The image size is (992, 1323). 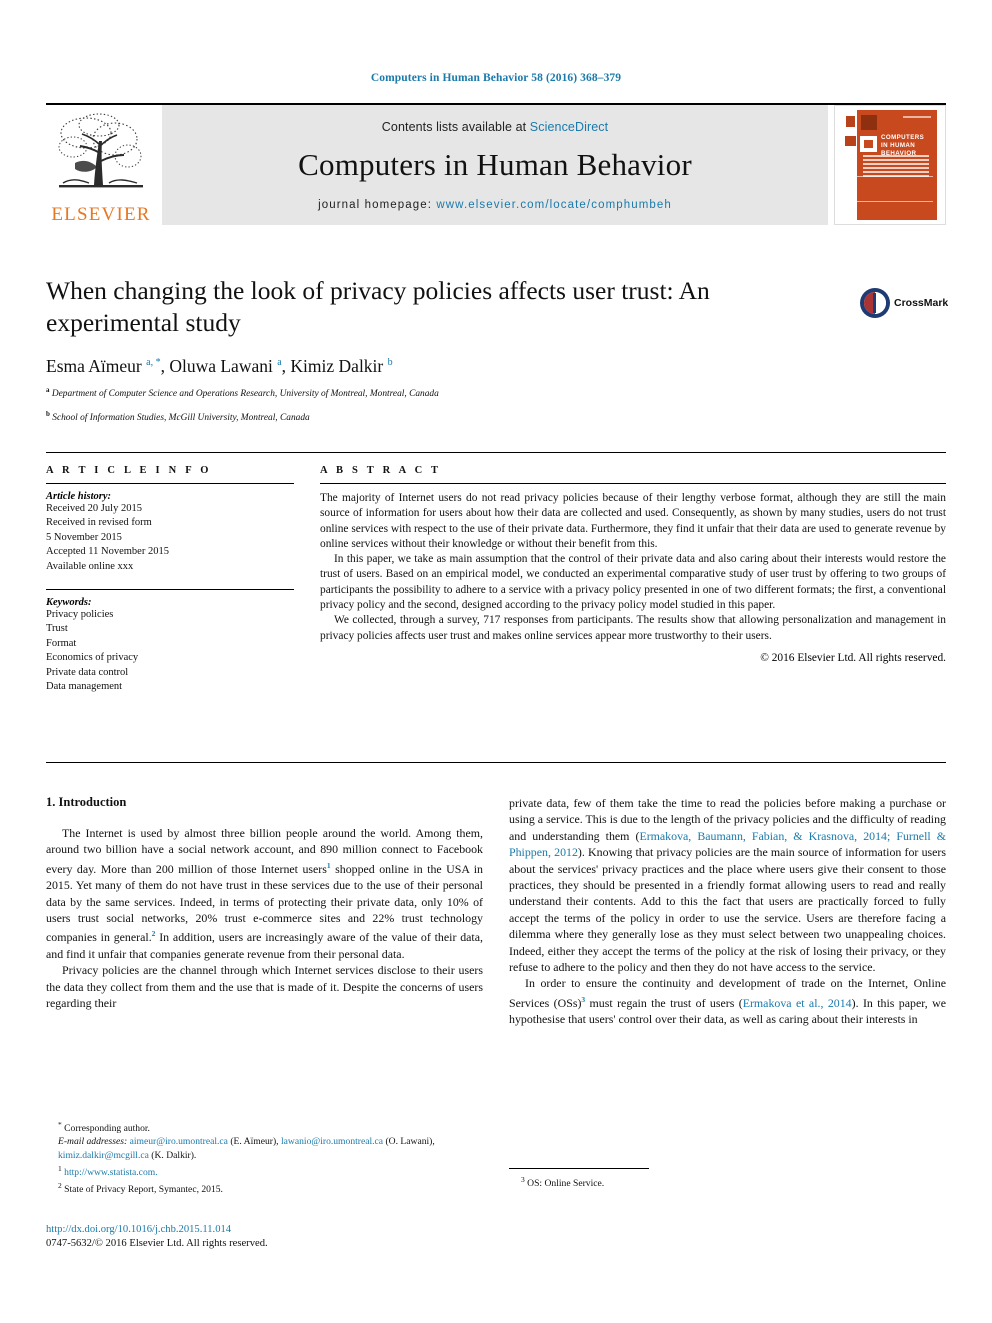 What do you see at coordinates (523, 1179) in the screenshot?
I see `footnote-3-marker: 3` at bounding box center [523, 1179].